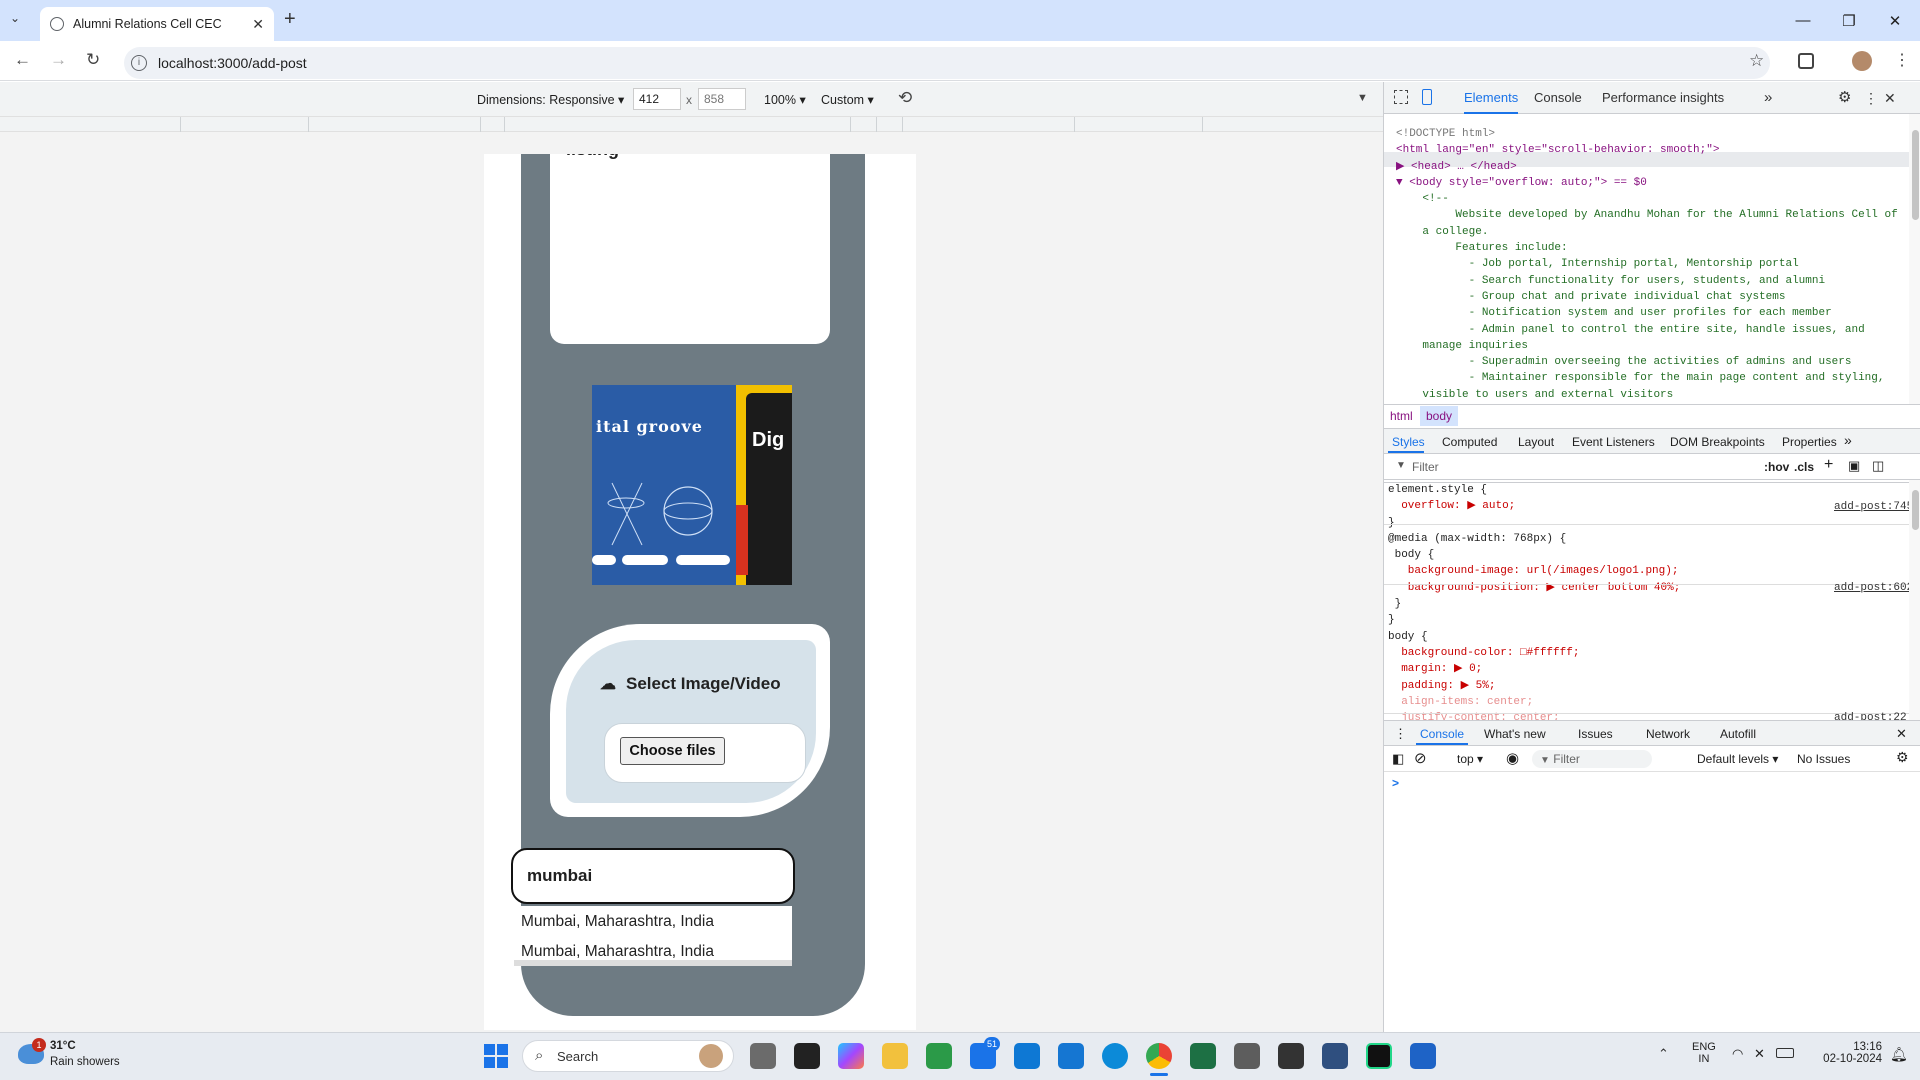  I want to click on settings-gear-icon: ⚙, so click(1844, 98).